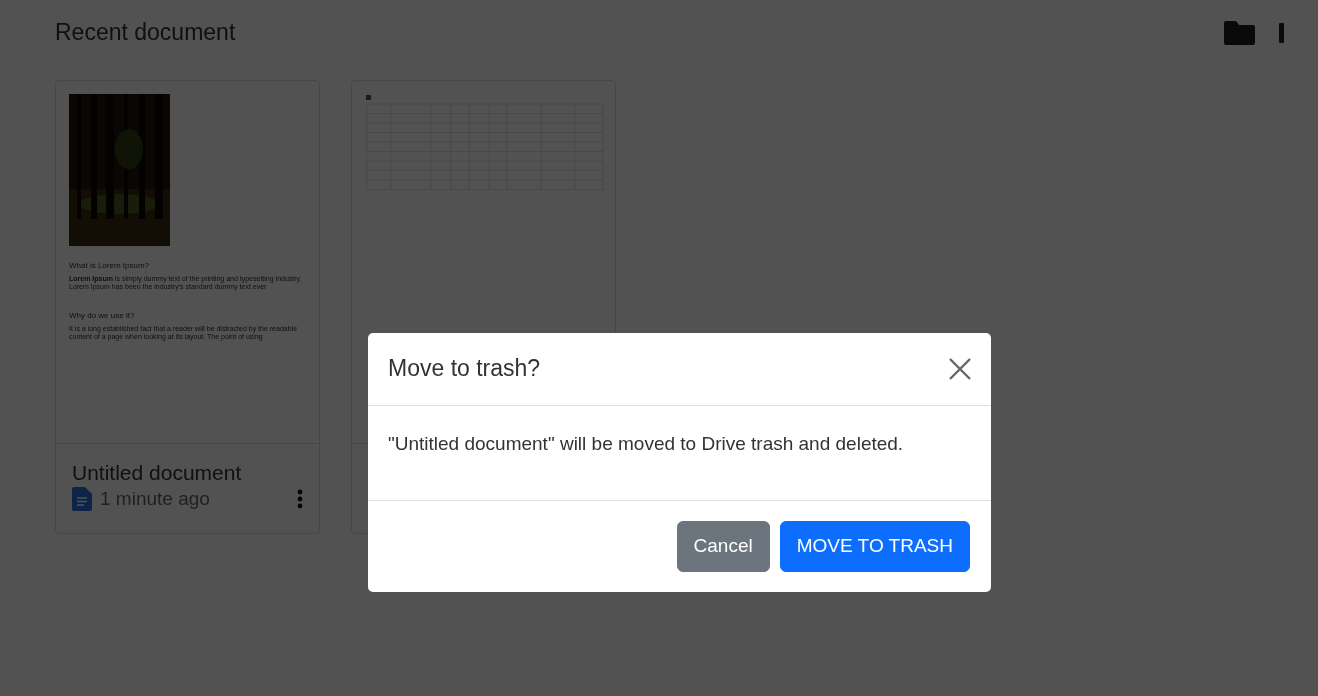 The height and width of the screenshot is (696, 1318). I want to click on close-icon, so click(960, 368).